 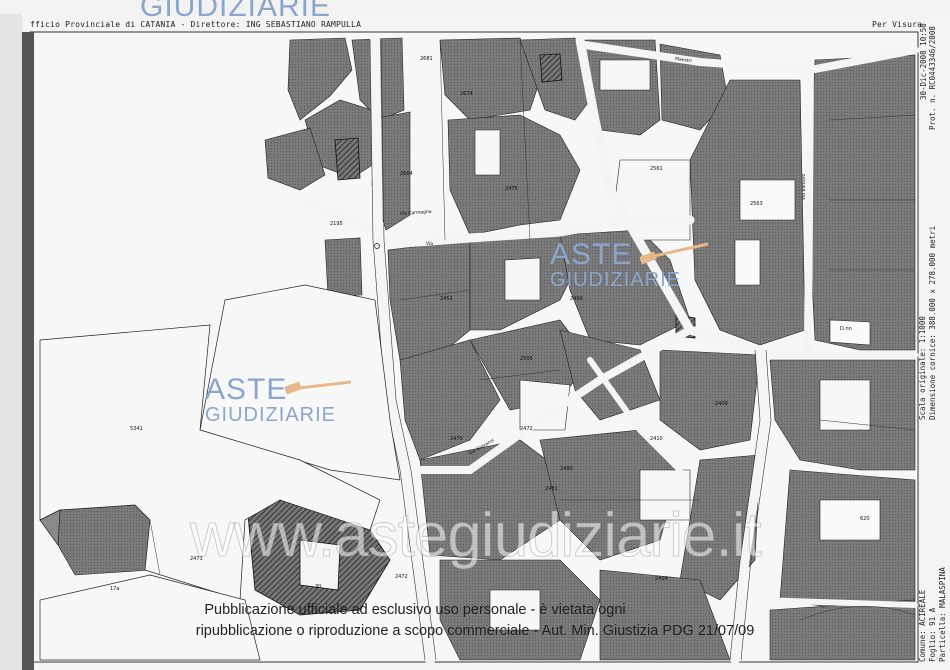 What do you see at coordinates (674, 253) in the screenshot?
I see `gavel-icon` at bounding box center [674, 253].